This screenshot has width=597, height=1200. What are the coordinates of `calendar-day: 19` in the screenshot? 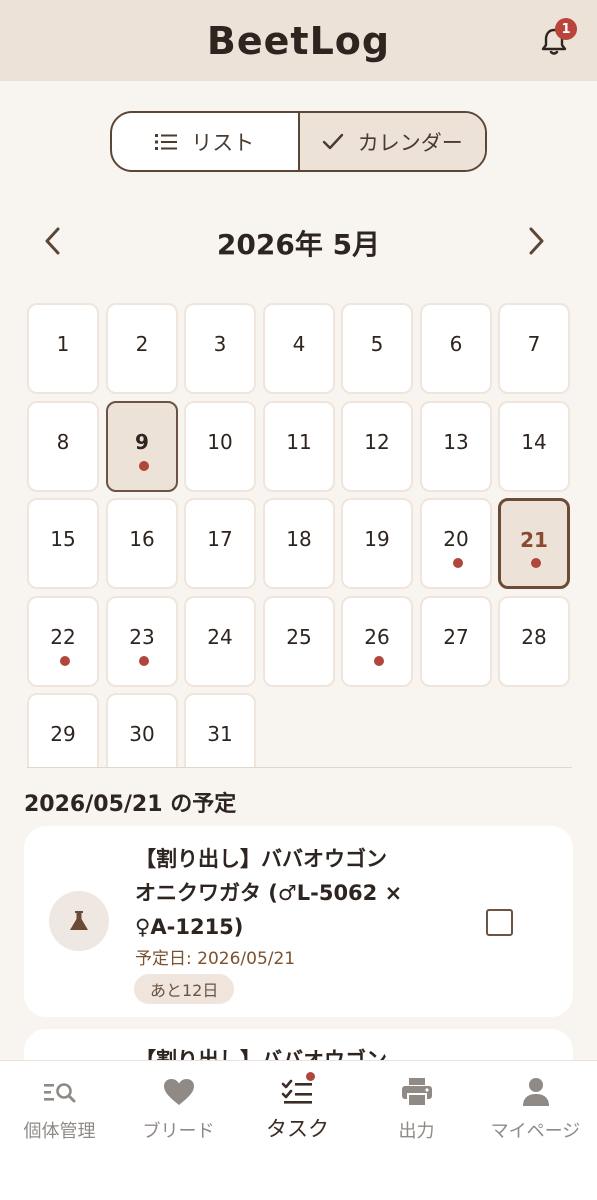 It's located at (377, 543).